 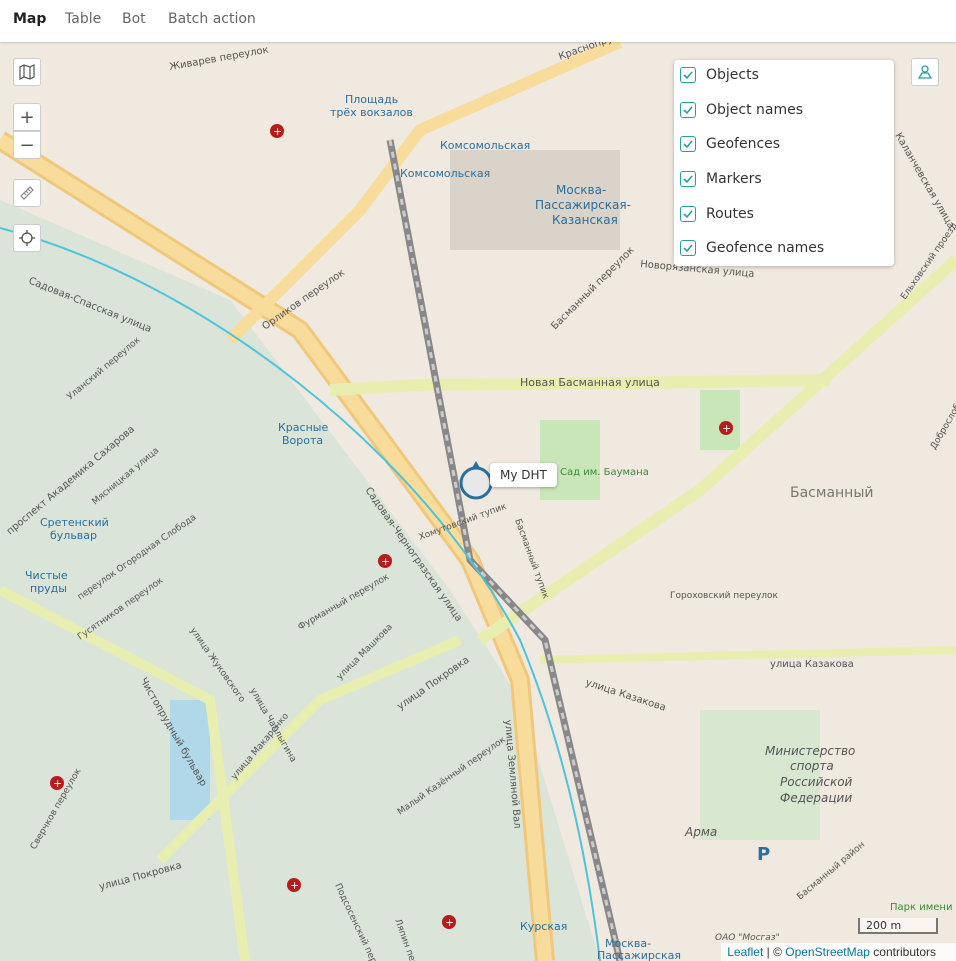 What do you see at coordinates (921, 907) in the screenshot?
I see `label-park-imeni: Парк имени` at bounding box center [921, 907].